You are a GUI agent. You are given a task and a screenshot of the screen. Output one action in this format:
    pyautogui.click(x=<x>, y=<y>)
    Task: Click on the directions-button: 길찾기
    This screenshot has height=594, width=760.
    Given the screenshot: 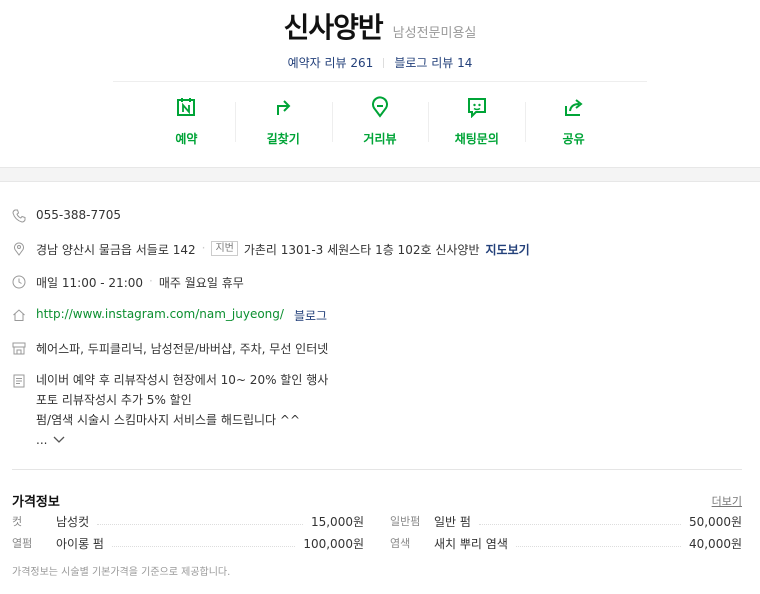 What is the action you would take?
    pyautogui.click(x=283, y=122)
    